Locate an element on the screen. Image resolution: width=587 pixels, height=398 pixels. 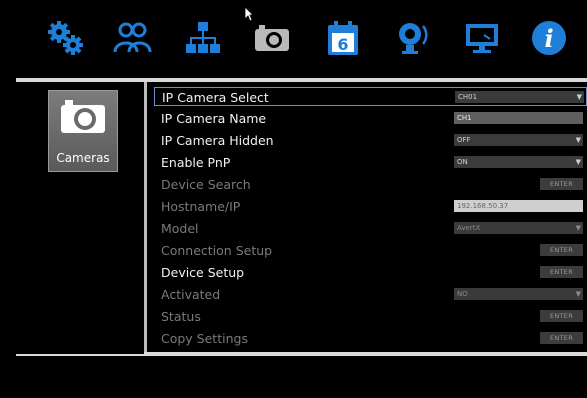
row-label: Status is located at coordinates (181, 316).